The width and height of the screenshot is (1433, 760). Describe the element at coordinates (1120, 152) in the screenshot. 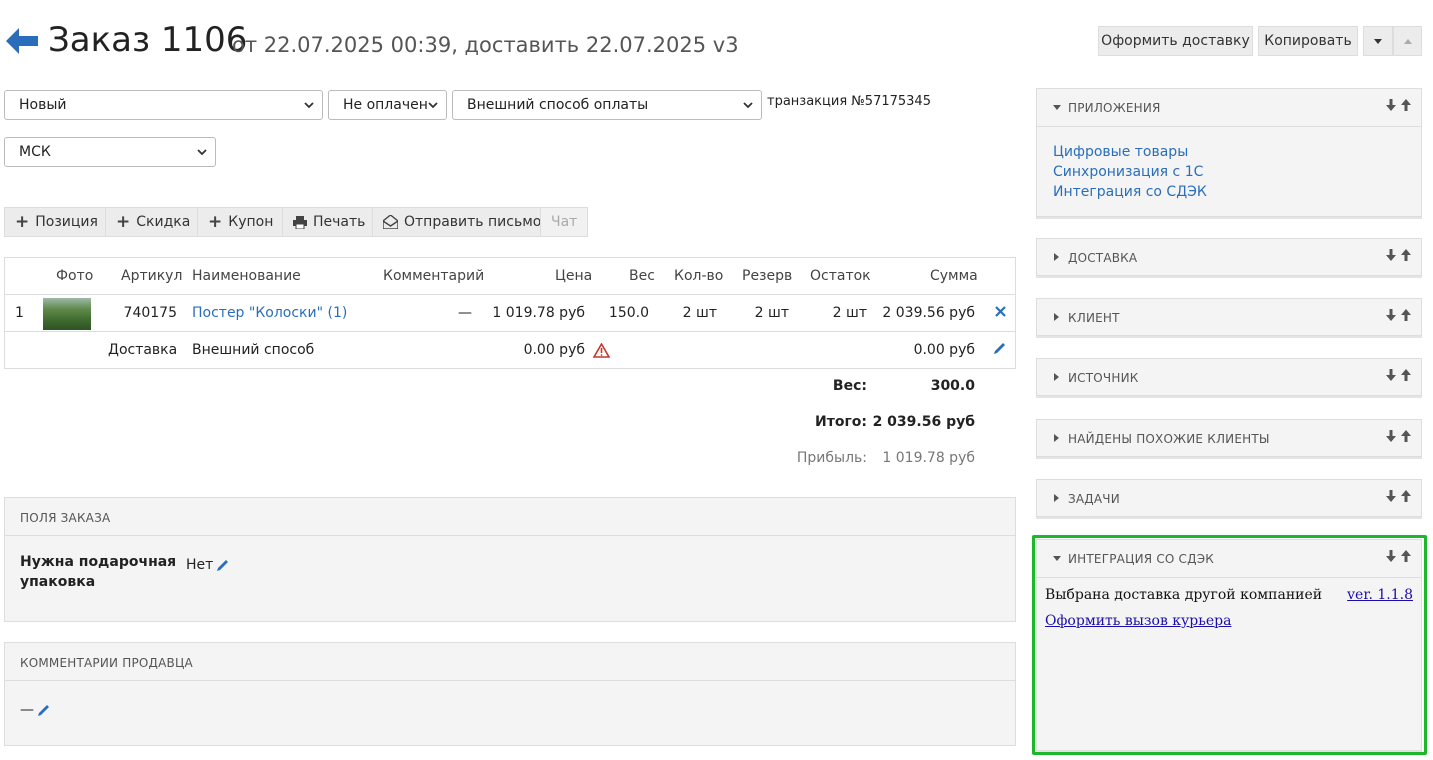

I see `app-link-digital-goods: Цифровые товары` at that location.